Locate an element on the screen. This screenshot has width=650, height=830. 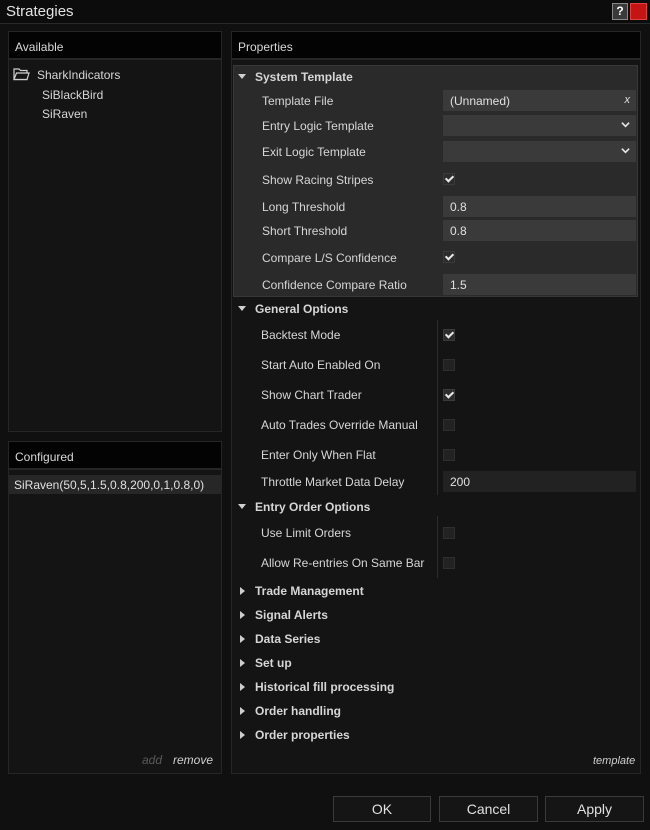
entry-logic-select is located at coordinates (539, 125).